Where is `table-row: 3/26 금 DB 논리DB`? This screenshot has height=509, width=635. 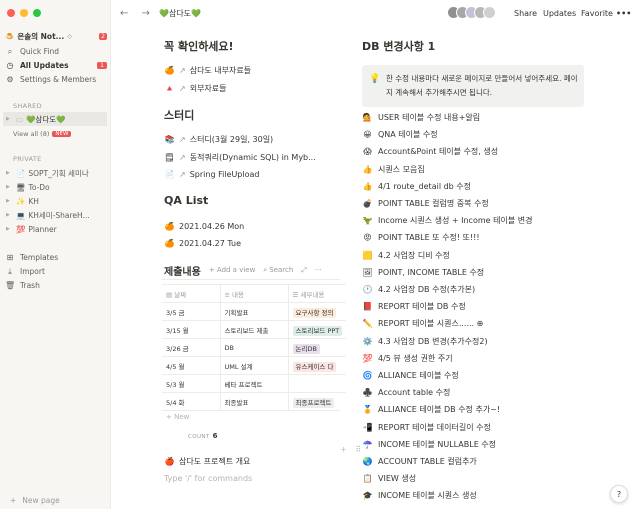
table-row: 3/26 금 DB 논리DB is located at coordinates (254, 347).